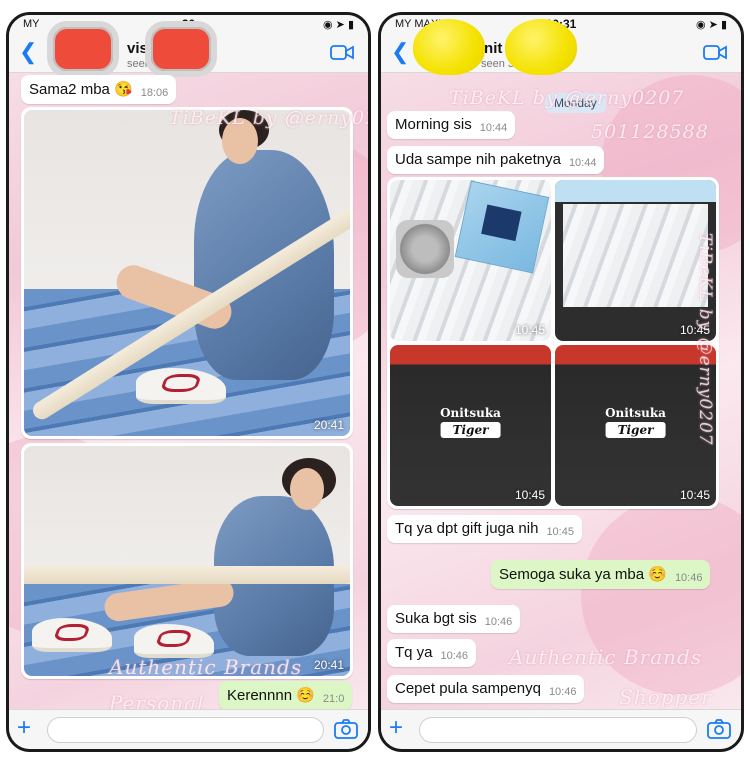  What do you see at coordinates (187, 575) in the screenshot?
I see `photo-railing` at bounding box center [187, 575].